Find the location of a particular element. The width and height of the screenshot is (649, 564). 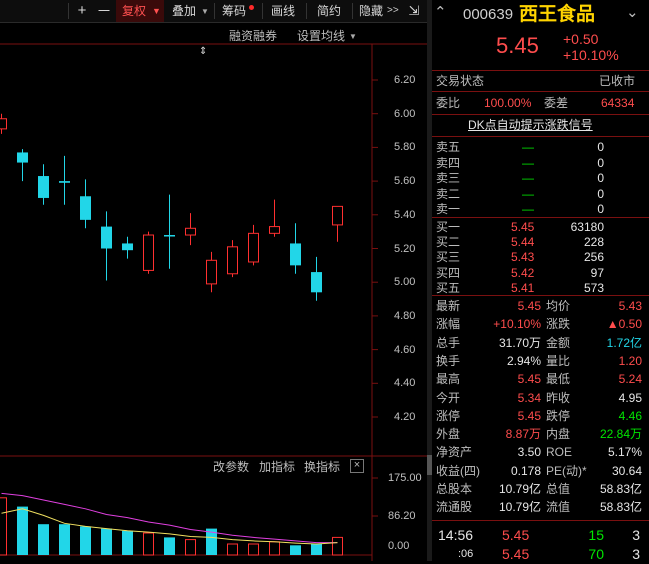

ask-label: 卖一 is located at coordinates (448, 209).